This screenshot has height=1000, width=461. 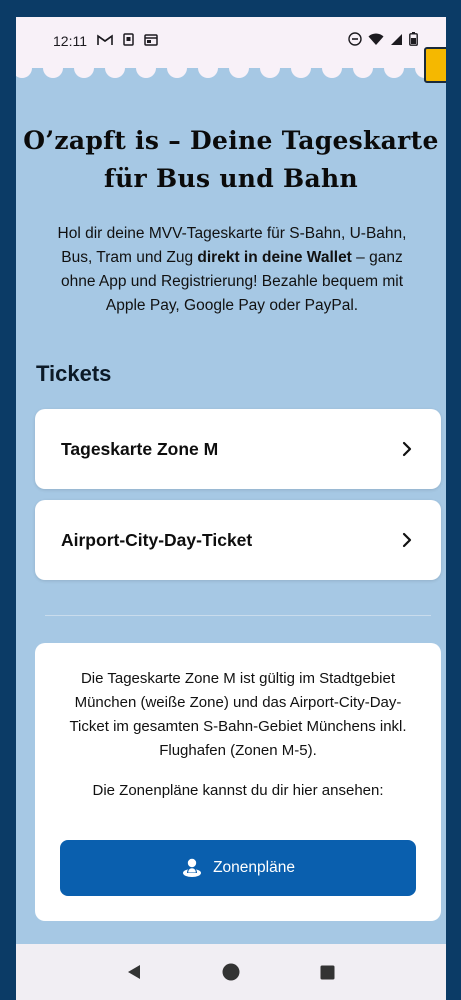 I want to click on wifi-icon, so click(x=376, y=41).